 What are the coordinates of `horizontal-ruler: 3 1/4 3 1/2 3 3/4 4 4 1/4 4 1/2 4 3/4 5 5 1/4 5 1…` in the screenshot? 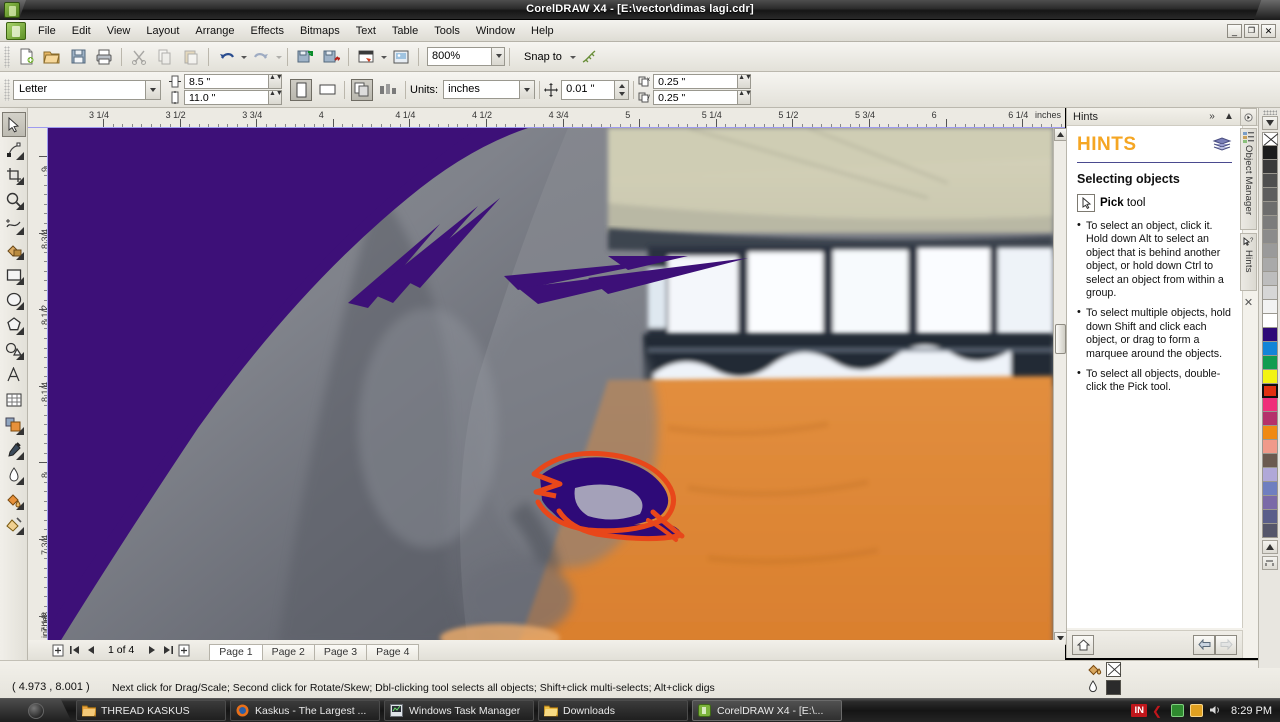 It's located at (546, 118).